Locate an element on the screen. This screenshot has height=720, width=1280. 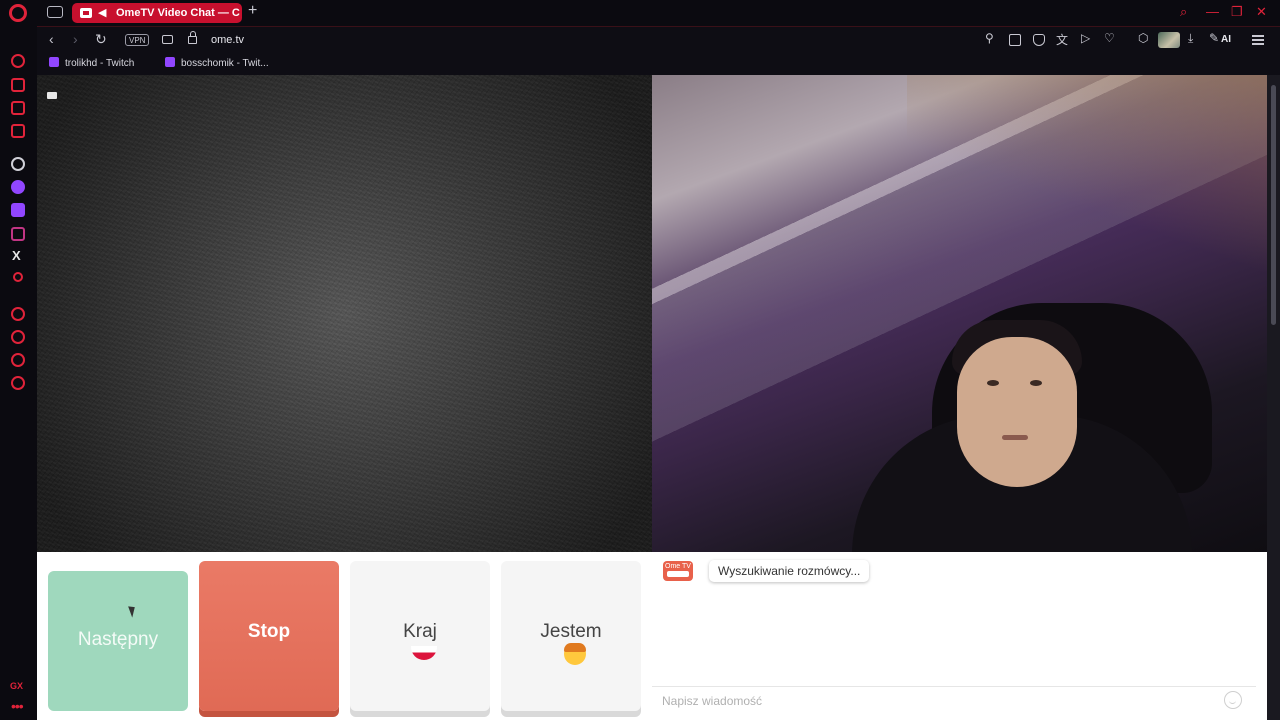
sidebar-player-icon is located at coordinates (18, 314).